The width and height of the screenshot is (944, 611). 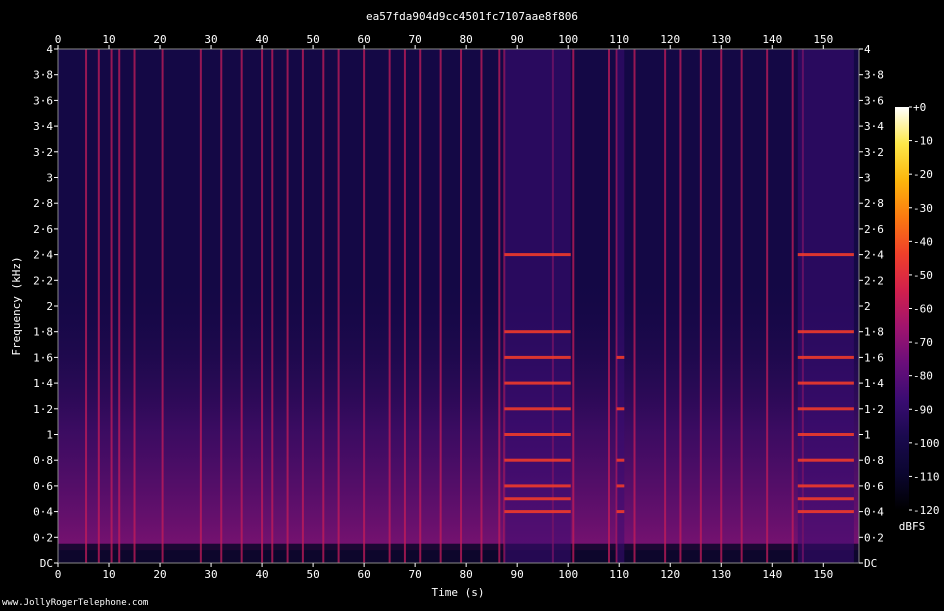 What do you see at coordinates (867, 435) in the screenshot?
I see `y-tick-label-right: 1` at bounding box center [867, 435].